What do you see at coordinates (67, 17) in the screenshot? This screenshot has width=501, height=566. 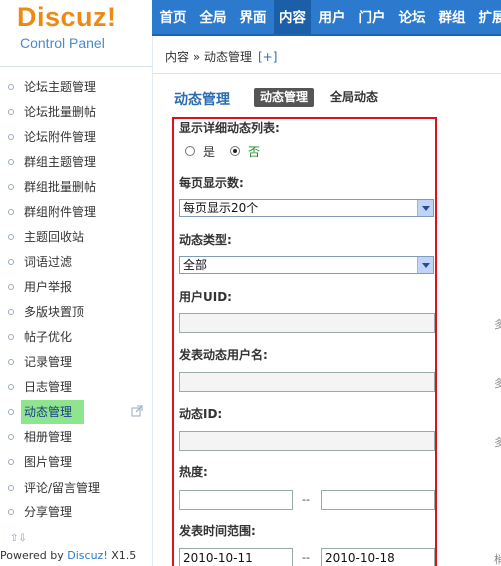 I see `discuz-logo: Discuz!` at bounding box center [67, 17].